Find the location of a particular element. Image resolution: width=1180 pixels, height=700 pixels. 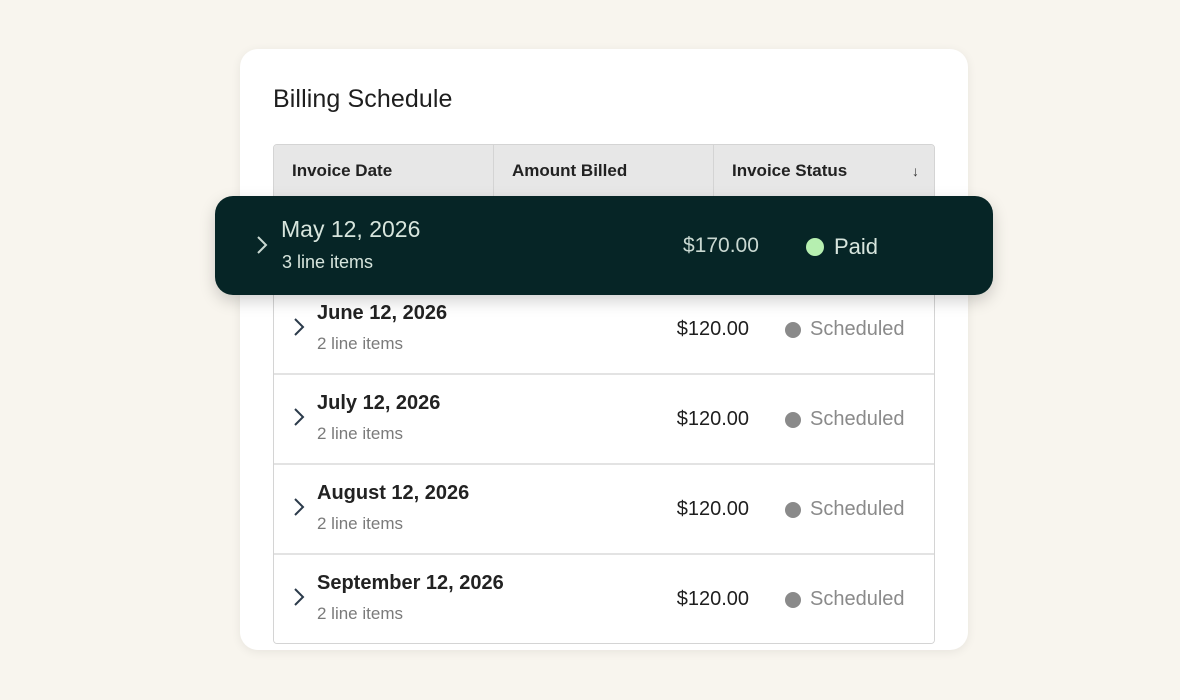

status-badge: Paid is located at coordinates (842, 247).